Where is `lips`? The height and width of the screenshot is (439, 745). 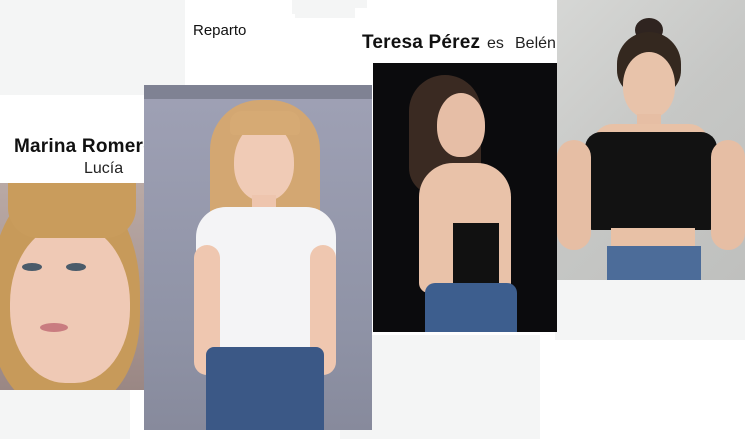
lips is located at coordinates (54, 327).